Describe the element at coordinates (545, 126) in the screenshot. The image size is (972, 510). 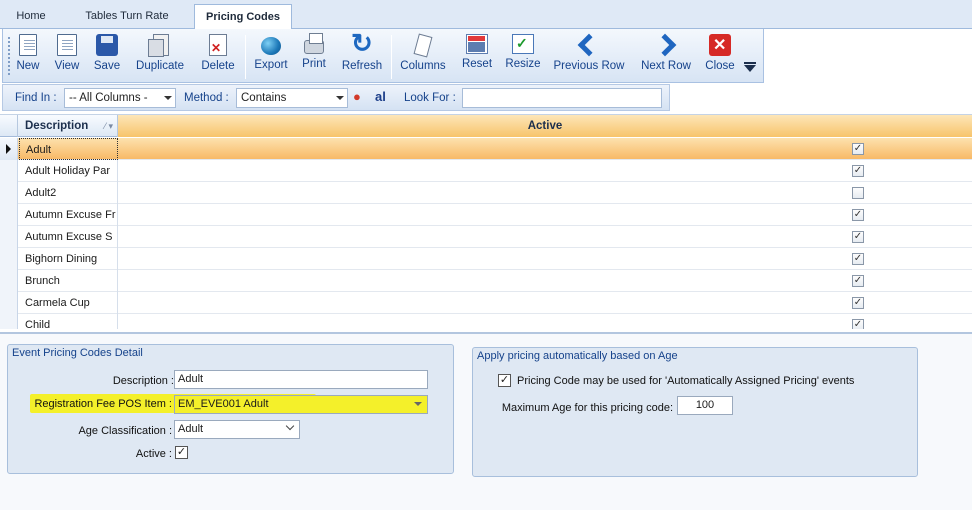
I see `column-header-active: Active` at that location.